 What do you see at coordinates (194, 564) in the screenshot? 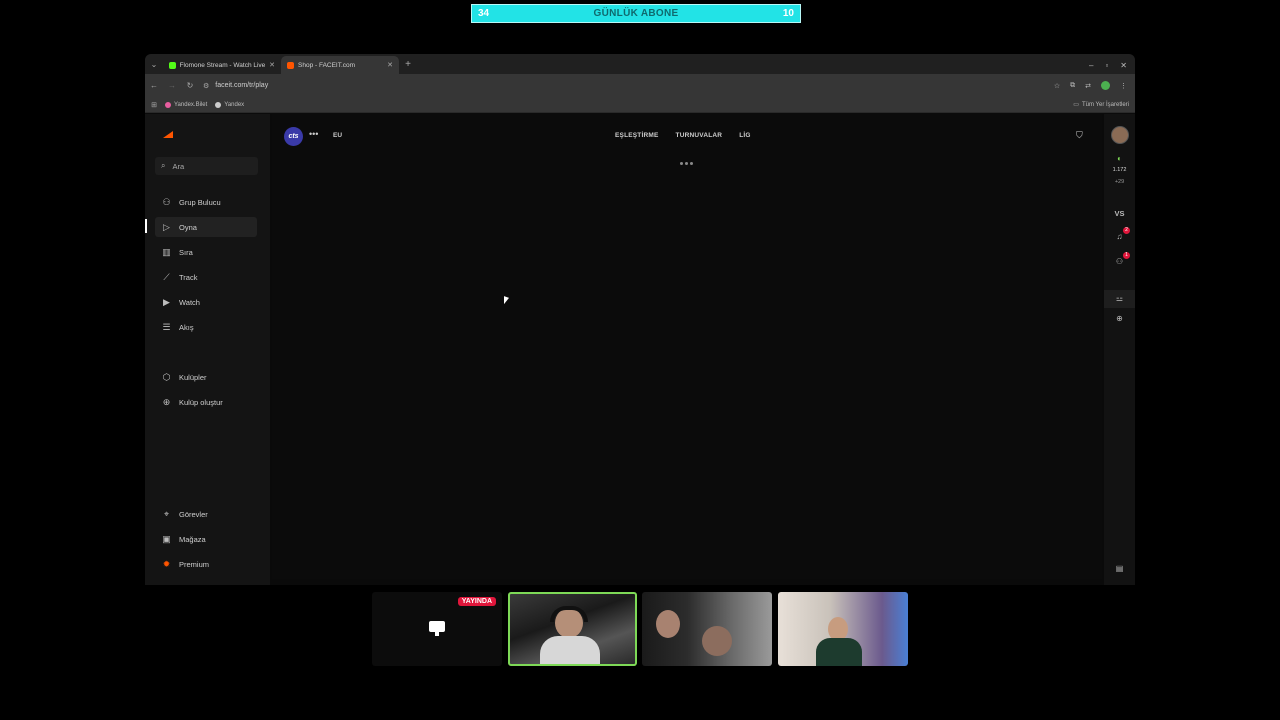
I see `sidebar-item-label: Premium` at bounding box center [194, 564].